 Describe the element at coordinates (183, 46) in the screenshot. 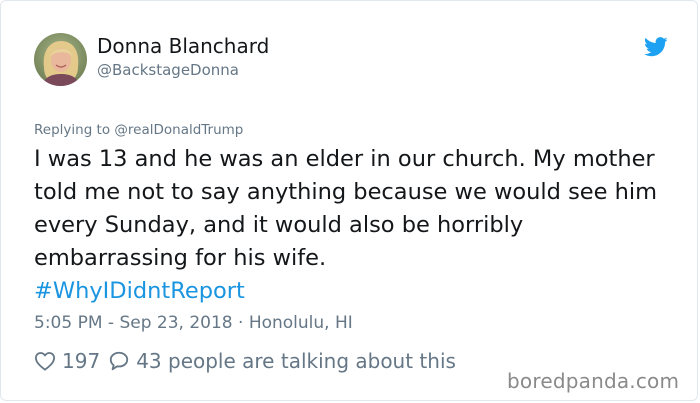

I see `display-name: Donna Blanchard` at that location.